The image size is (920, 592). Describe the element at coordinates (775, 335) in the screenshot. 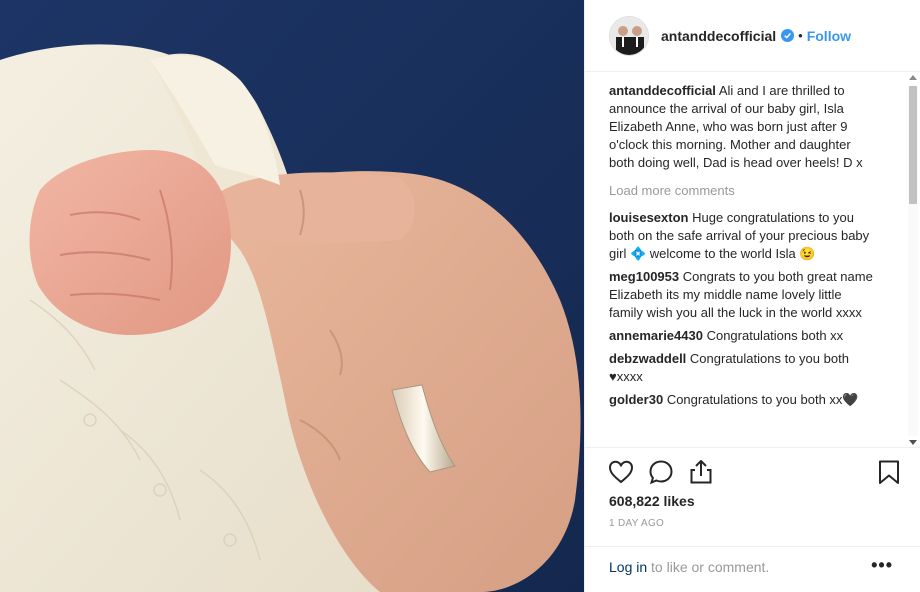

I see `comment-text: Congratulations both xx` at that location.